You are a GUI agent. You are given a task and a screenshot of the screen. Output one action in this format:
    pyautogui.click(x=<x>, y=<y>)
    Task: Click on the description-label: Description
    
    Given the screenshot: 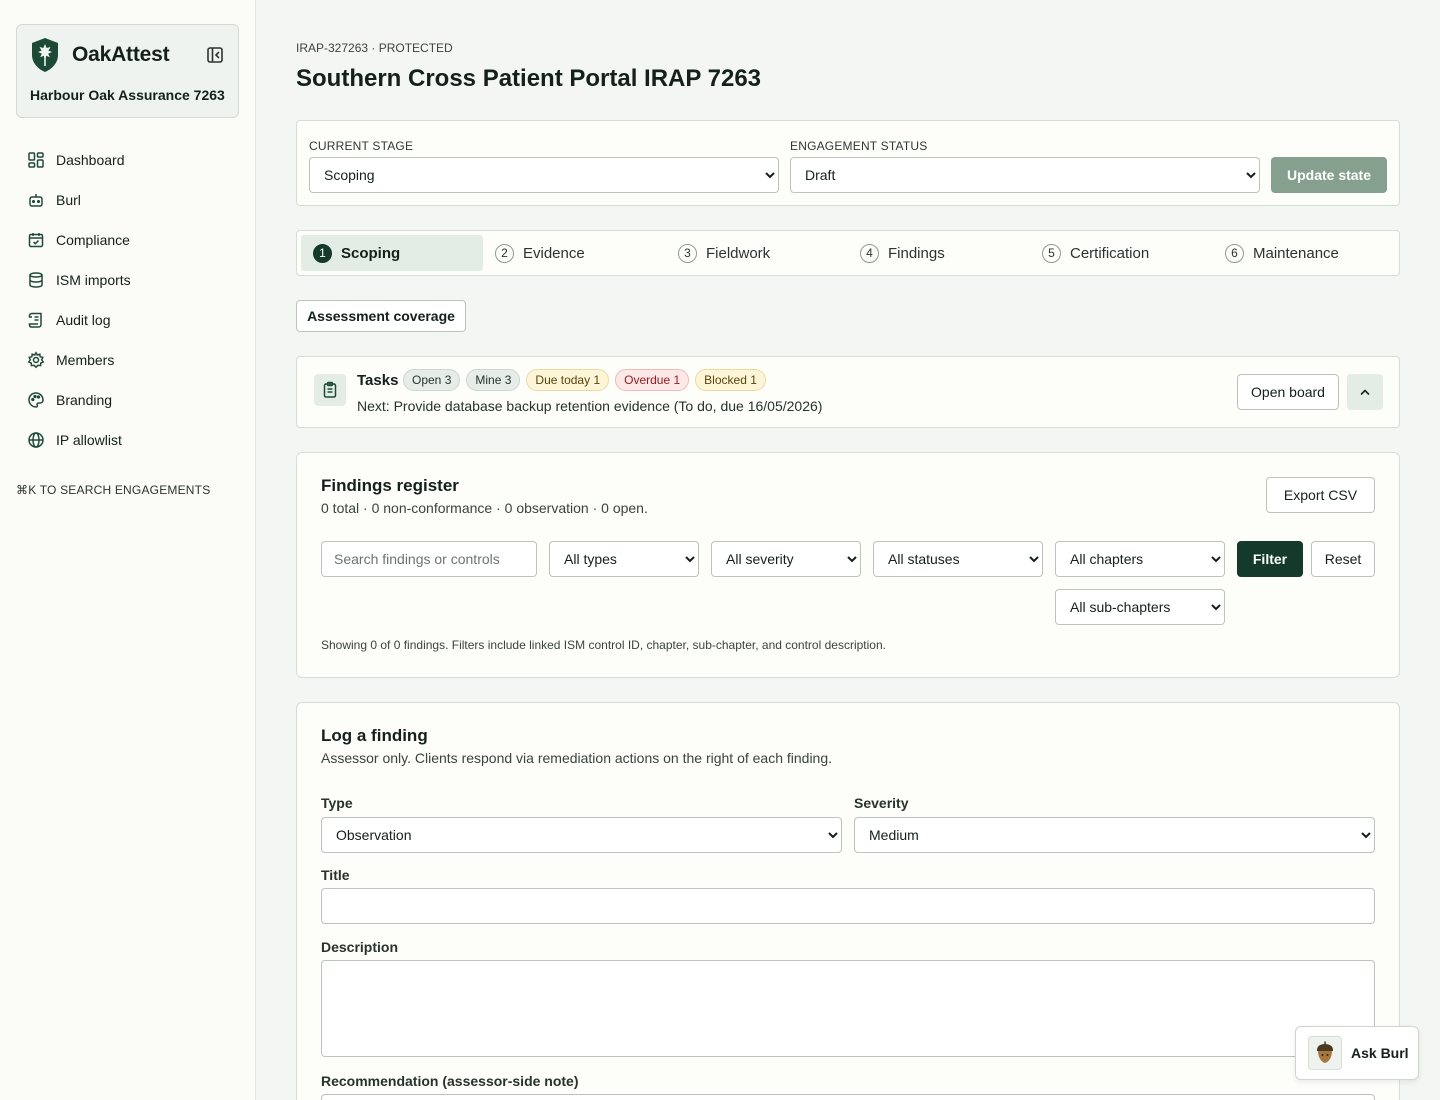 What is the action you would take?
    pyautogui.click(x=360, y=947)
    